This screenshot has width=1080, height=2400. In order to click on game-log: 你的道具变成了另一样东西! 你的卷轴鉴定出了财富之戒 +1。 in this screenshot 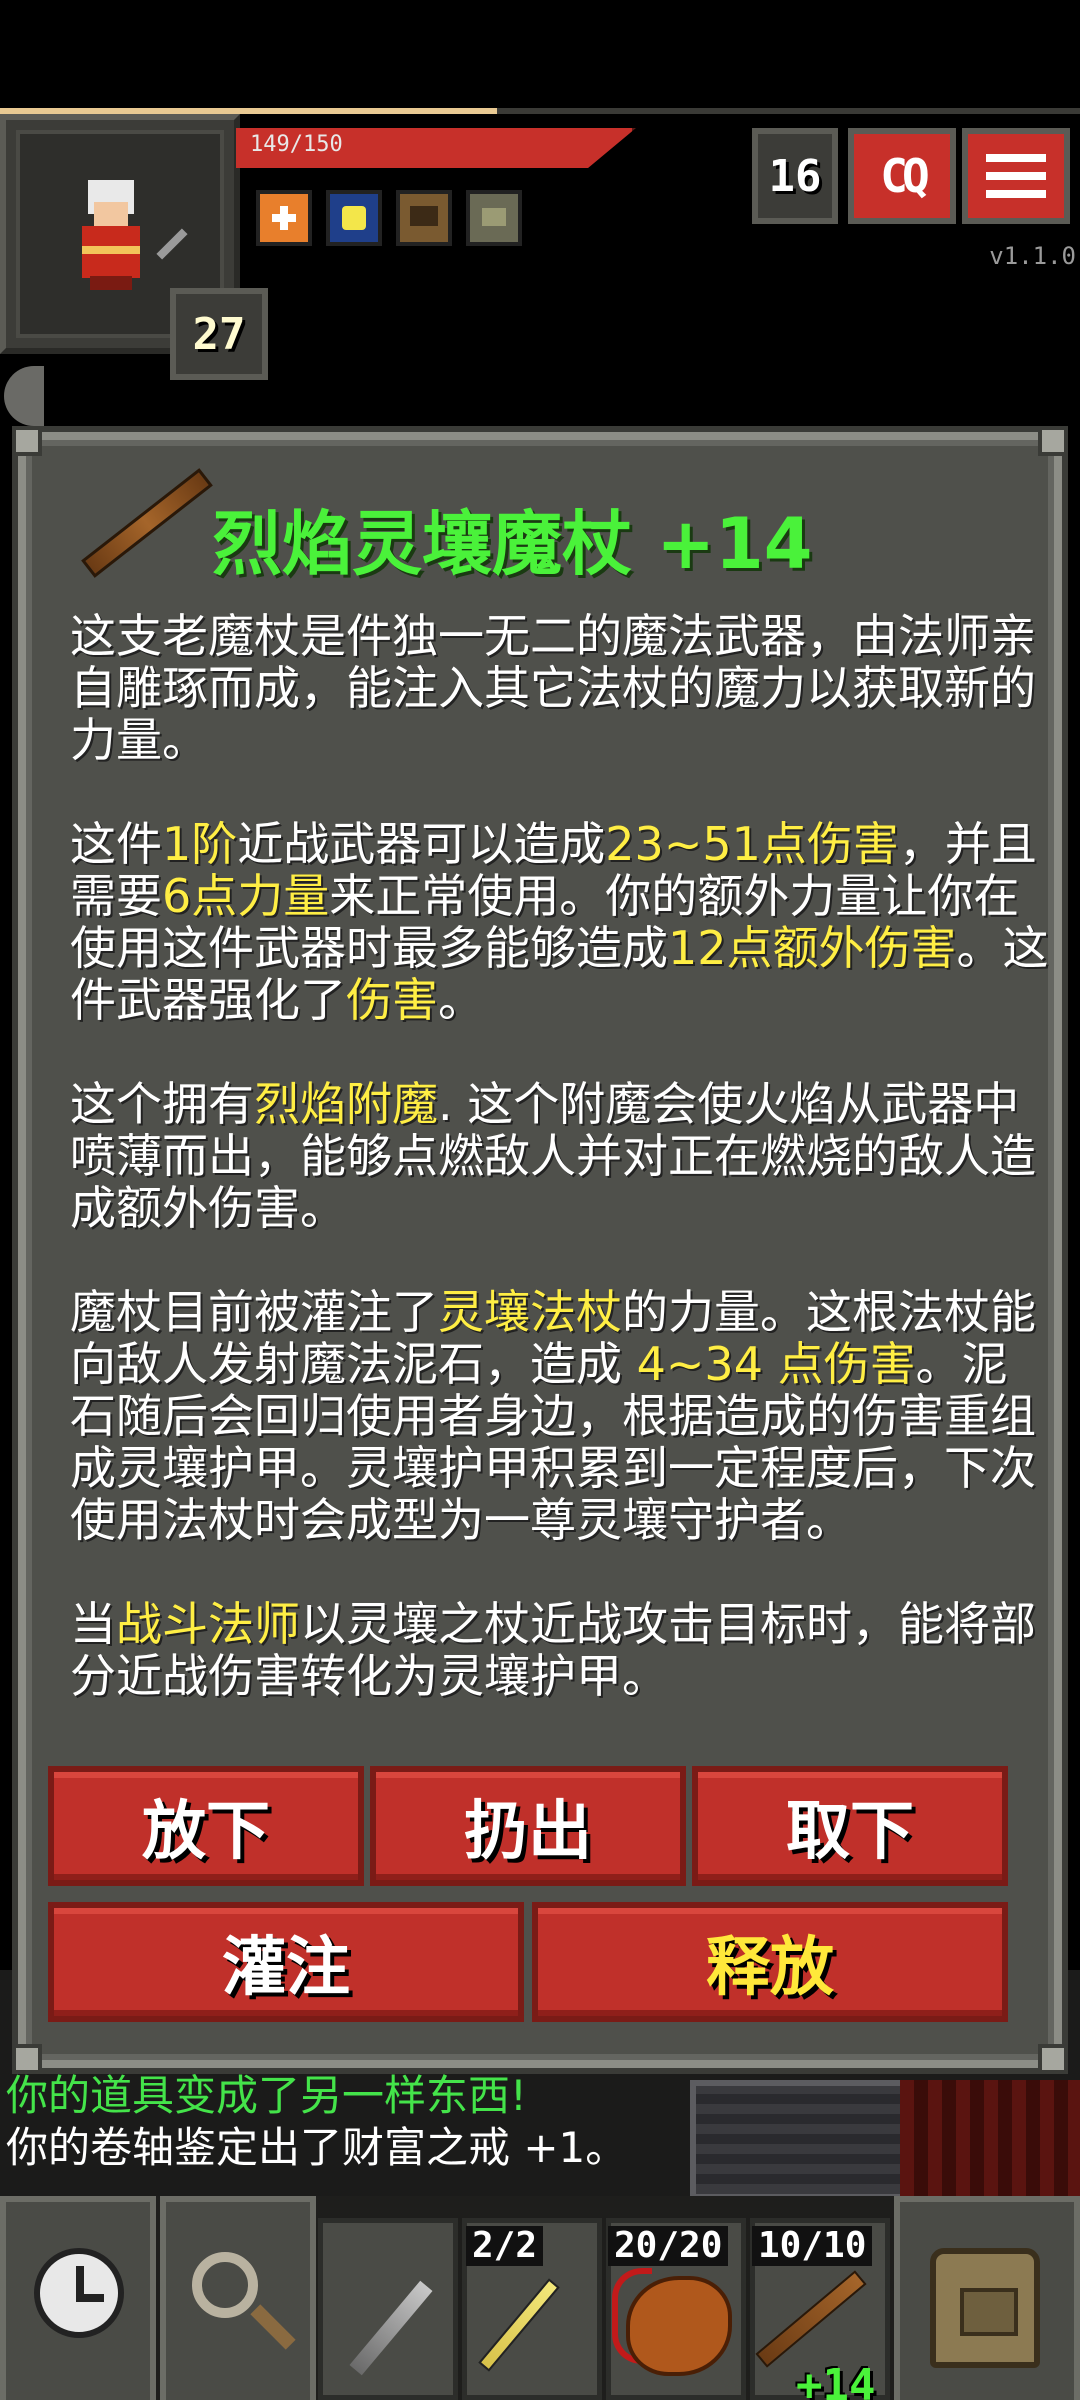, I will do `click(316, 2122)`.